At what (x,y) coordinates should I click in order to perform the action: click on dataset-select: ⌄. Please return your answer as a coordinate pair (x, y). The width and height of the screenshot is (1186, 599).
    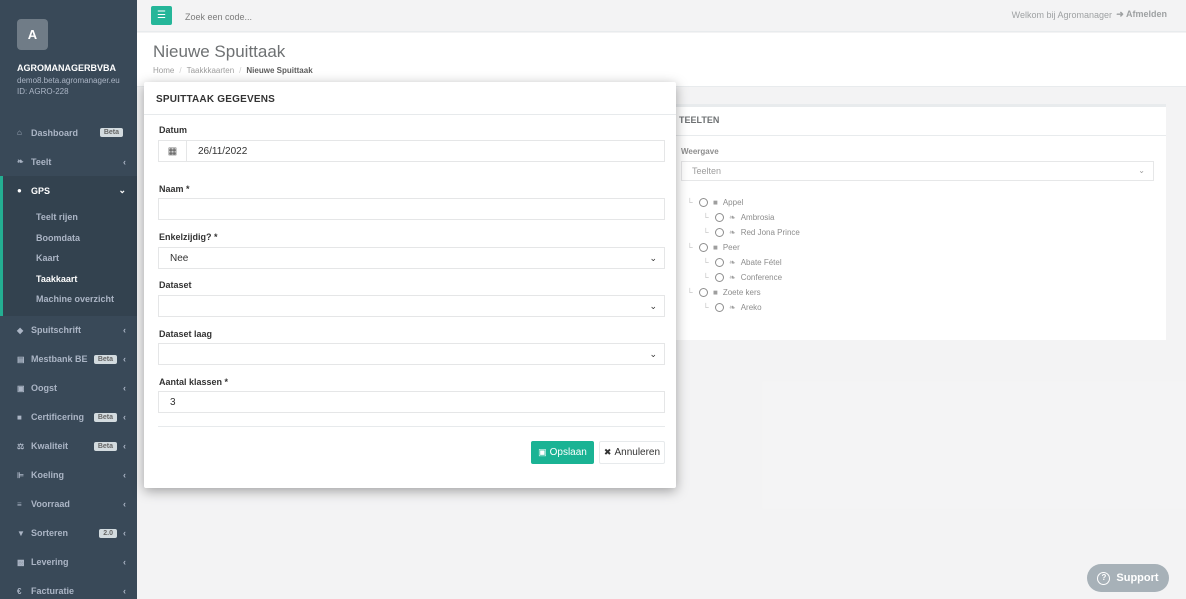
    Looking at the image, I should click on (411, 306).